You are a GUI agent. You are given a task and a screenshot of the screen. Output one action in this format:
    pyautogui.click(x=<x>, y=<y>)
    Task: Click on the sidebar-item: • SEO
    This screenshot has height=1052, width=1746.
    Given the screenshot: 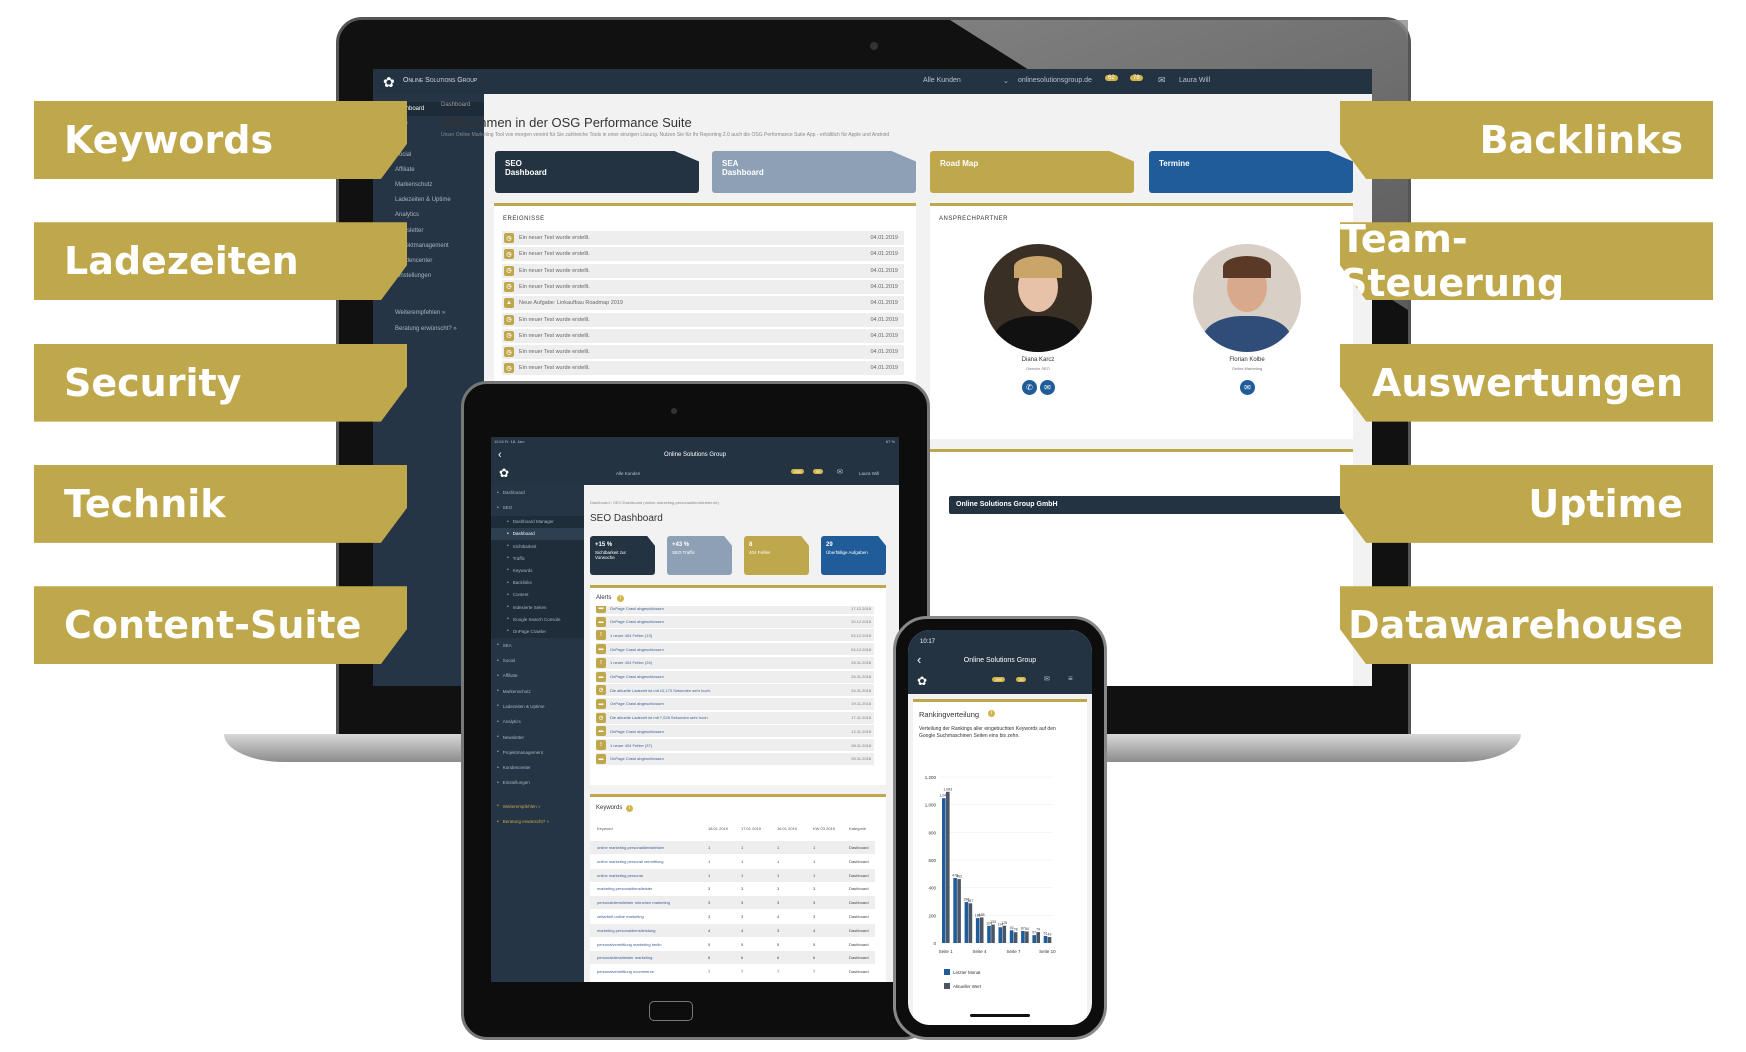 What is the action you would take?
    pyautogui.click(x=537, y=507)
    